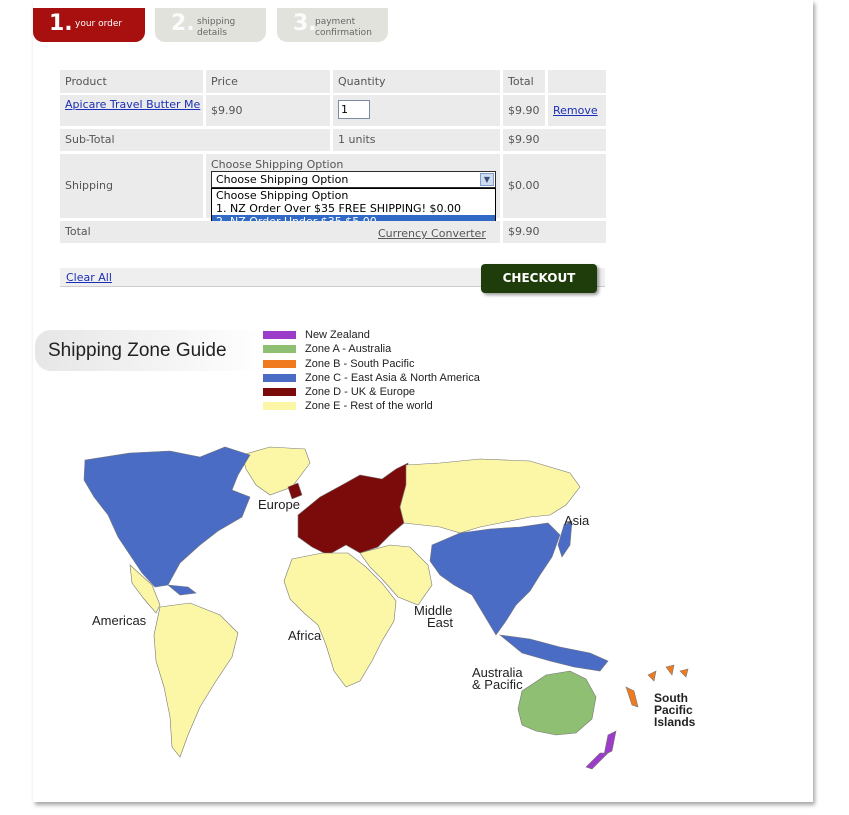 The width and height of the screenshot is (849, 815). Describe the element at coordinates (119, 620) in the screenshot. I see `map-label-americas: Americas` at that location.